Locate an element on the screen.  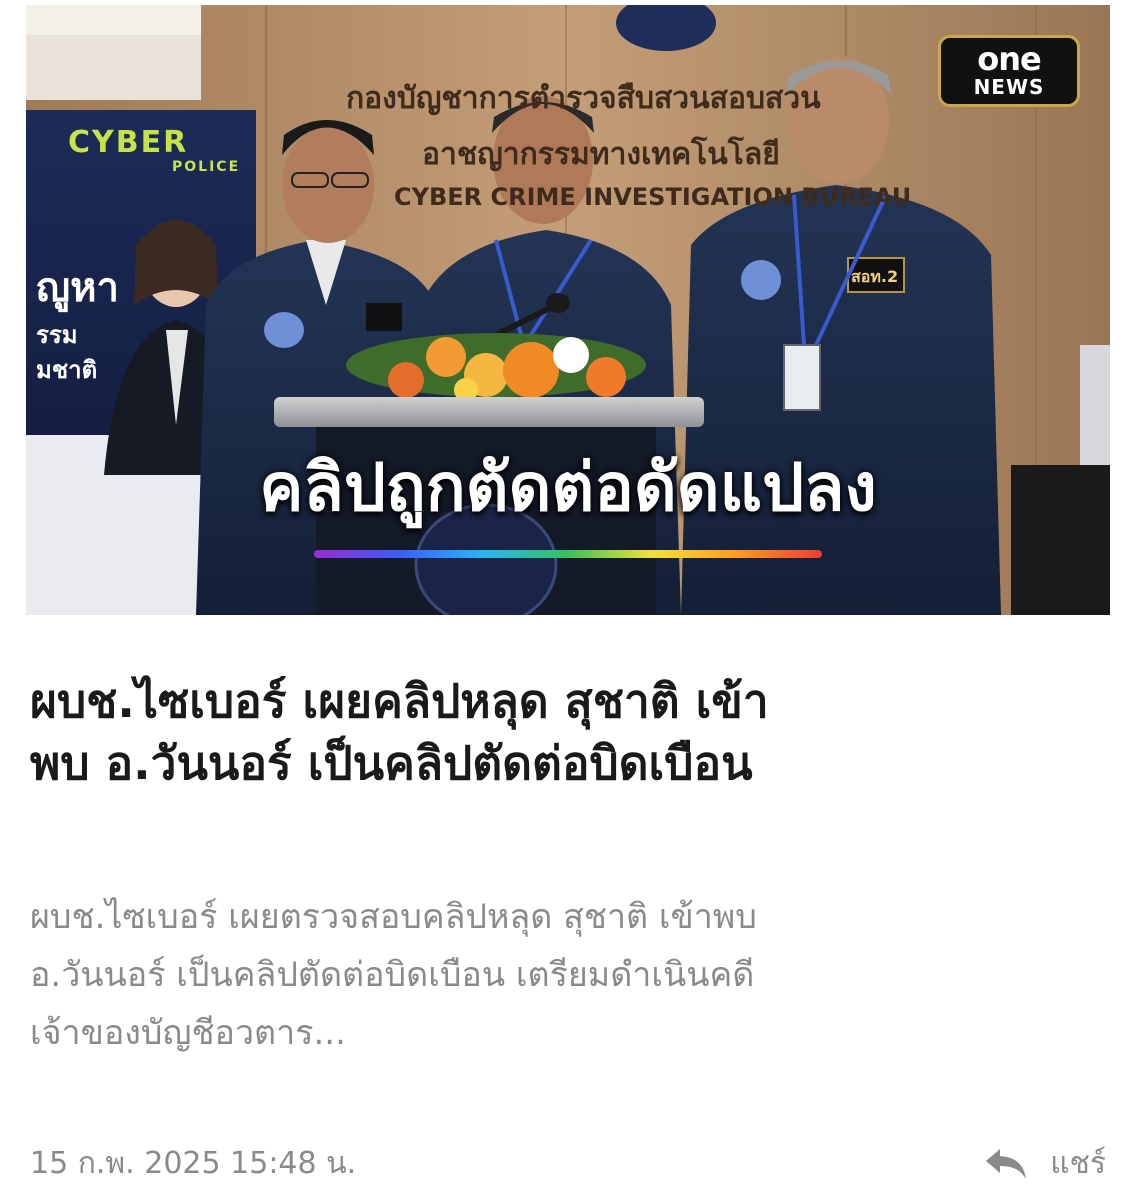
share-button: แชร์ is located at coordinates (1045, 1164).